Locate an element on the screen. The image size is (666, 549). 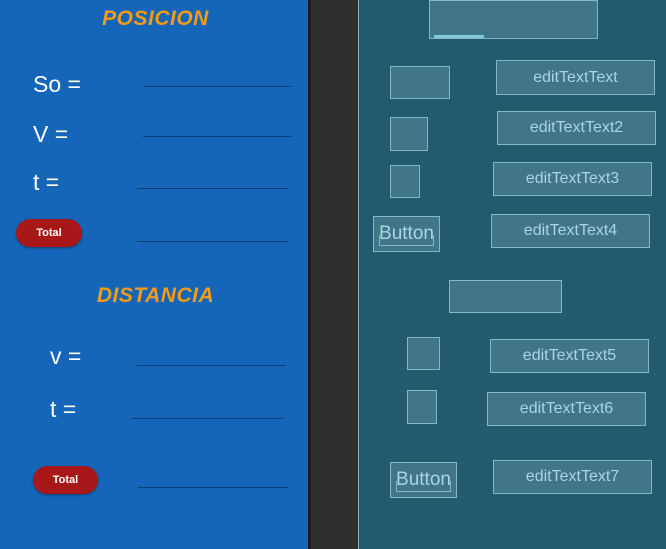
t-input is located at coordinates (212, 188).